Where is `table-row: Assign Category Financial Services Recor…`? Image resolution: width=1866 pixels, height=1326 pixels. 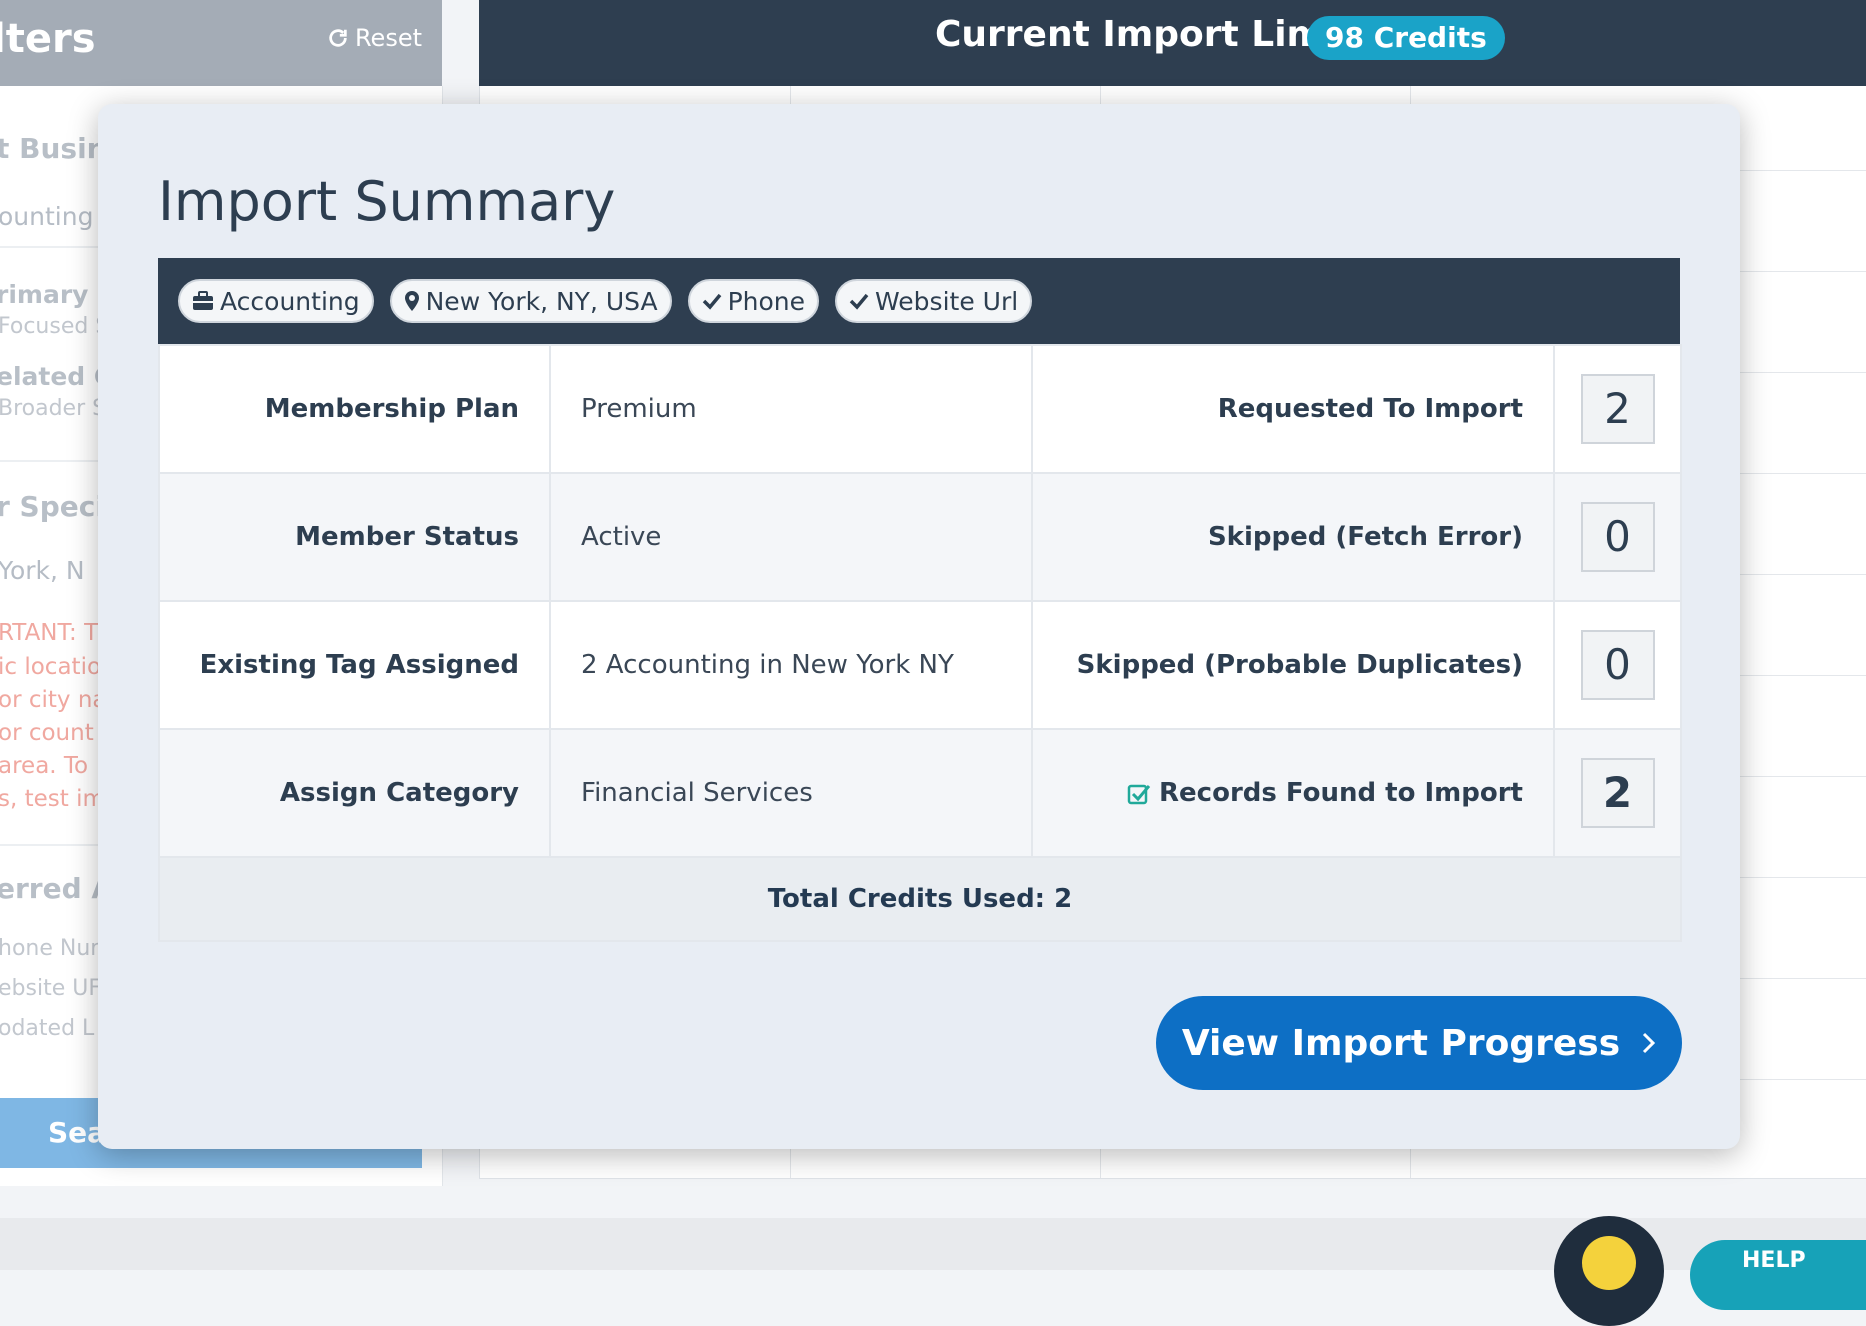
table-row: Assign Category Financial Services Recor… is located at coordinates (920, 793).